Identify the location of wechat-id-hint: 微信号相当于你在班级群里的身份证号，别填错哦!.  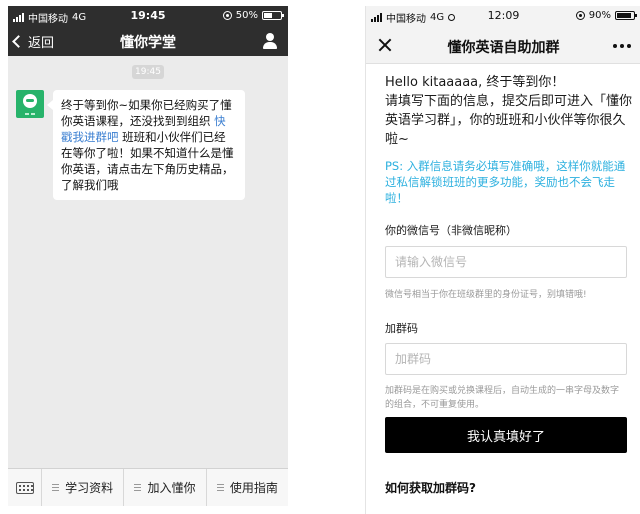
(486, 295).